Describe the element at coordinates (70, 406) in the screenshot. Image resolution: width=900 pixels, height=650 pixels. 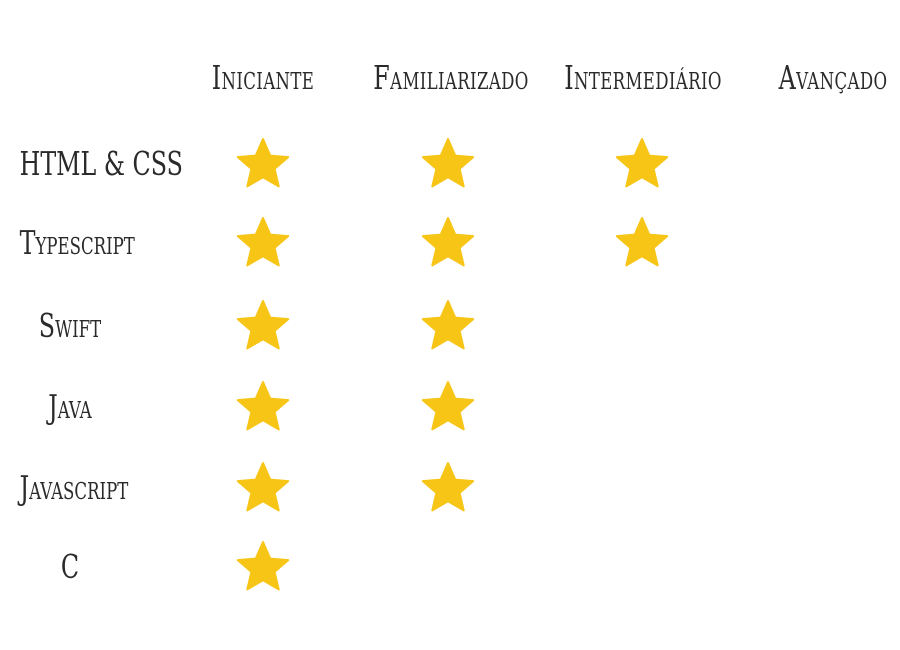
I see `skill-label: Java` at that location.